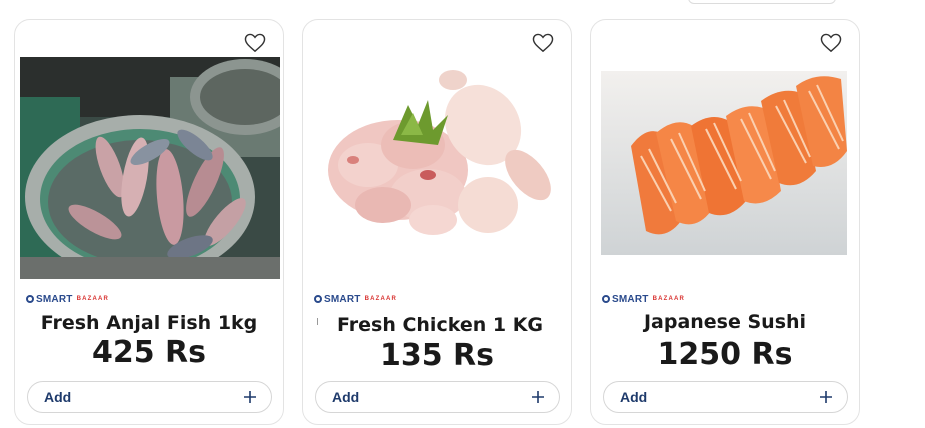 The height and width of the screenshot is (428, 925). Describe the element at coordinates (724, 163) in the screenshot. I see `product-image-sushi` at that location.